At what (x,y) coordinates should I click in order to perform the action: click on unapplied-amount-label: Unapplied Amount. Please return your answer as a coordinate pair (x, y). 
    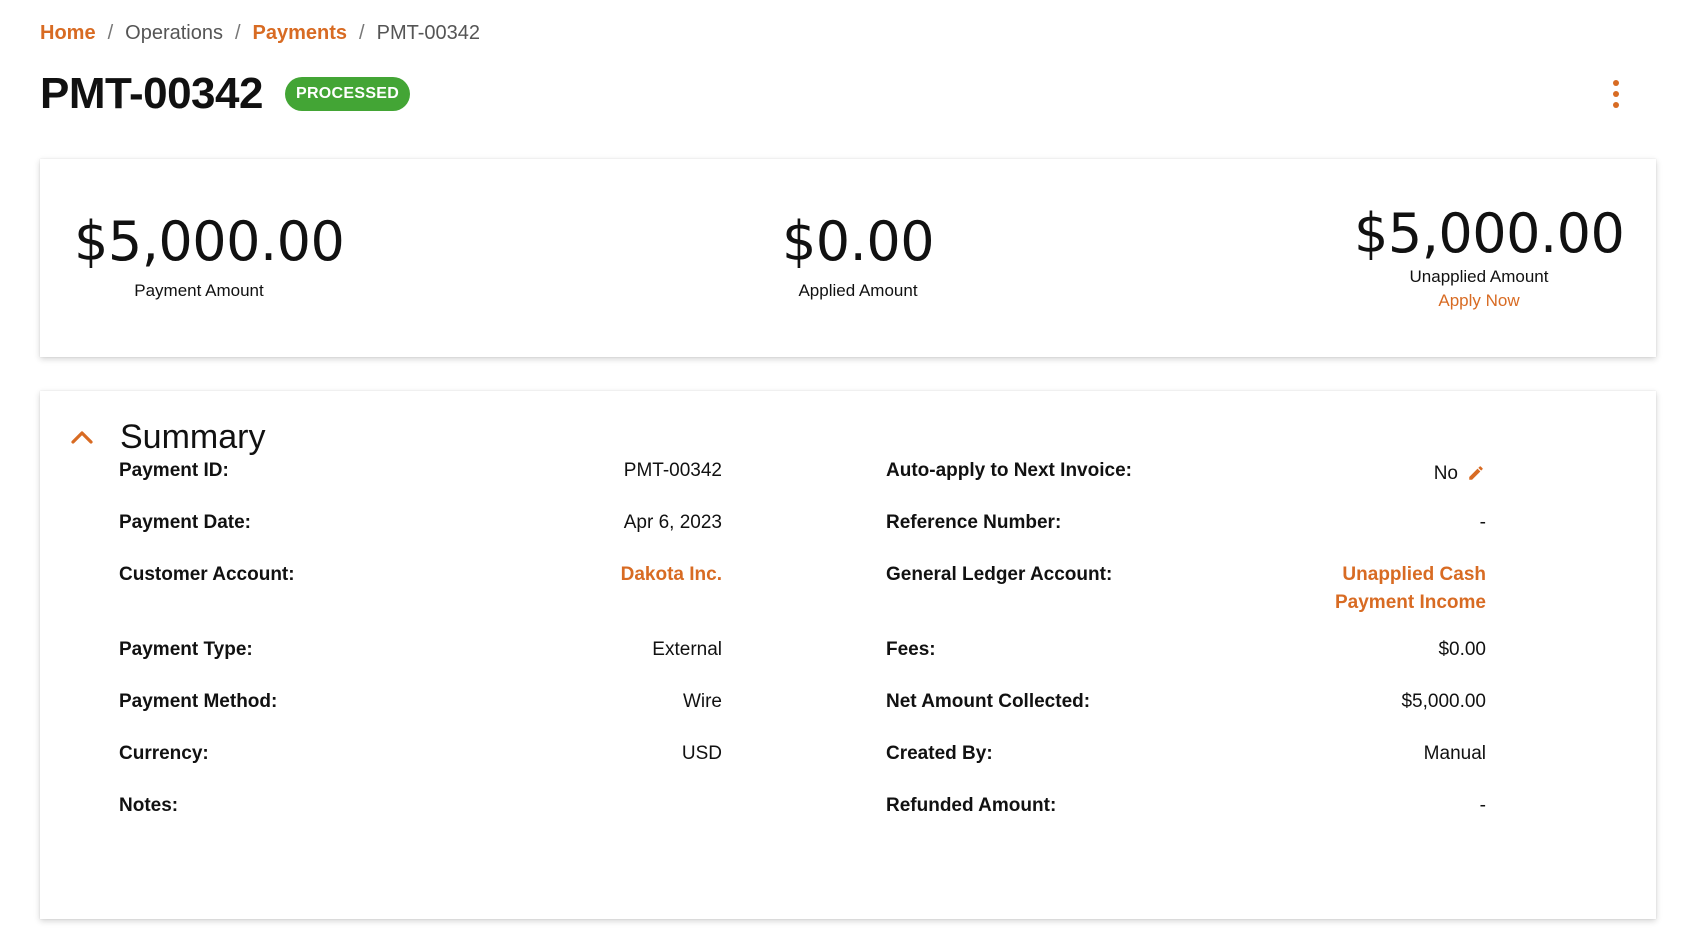
    Looking at the image, I should click on (1479, 276).